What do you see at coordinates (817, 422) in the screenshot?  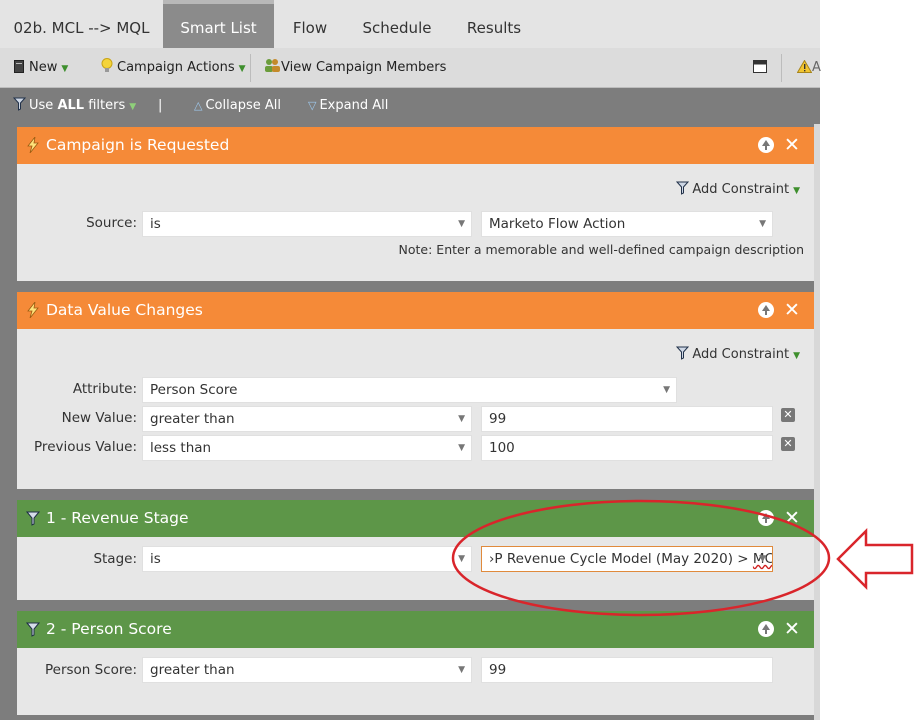 I see `vertical-scrollbar` at bounding box center [817, 422].